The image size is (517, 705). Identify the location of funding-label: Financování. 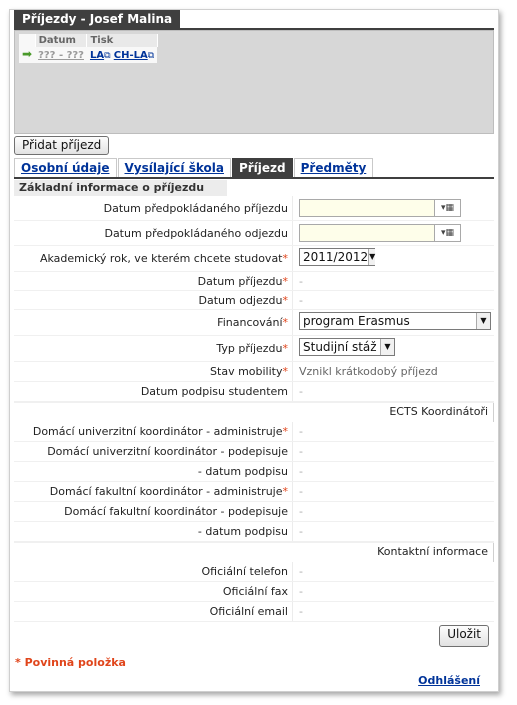
(250, 322).